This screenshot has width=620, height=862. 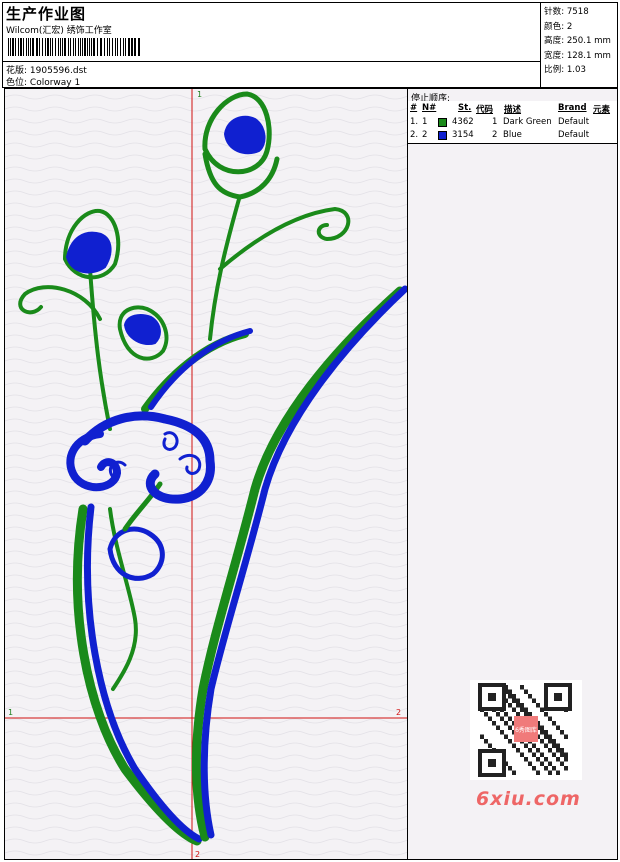 I want to click on qr-code: 6秀图库, so click(x=526, y=730).